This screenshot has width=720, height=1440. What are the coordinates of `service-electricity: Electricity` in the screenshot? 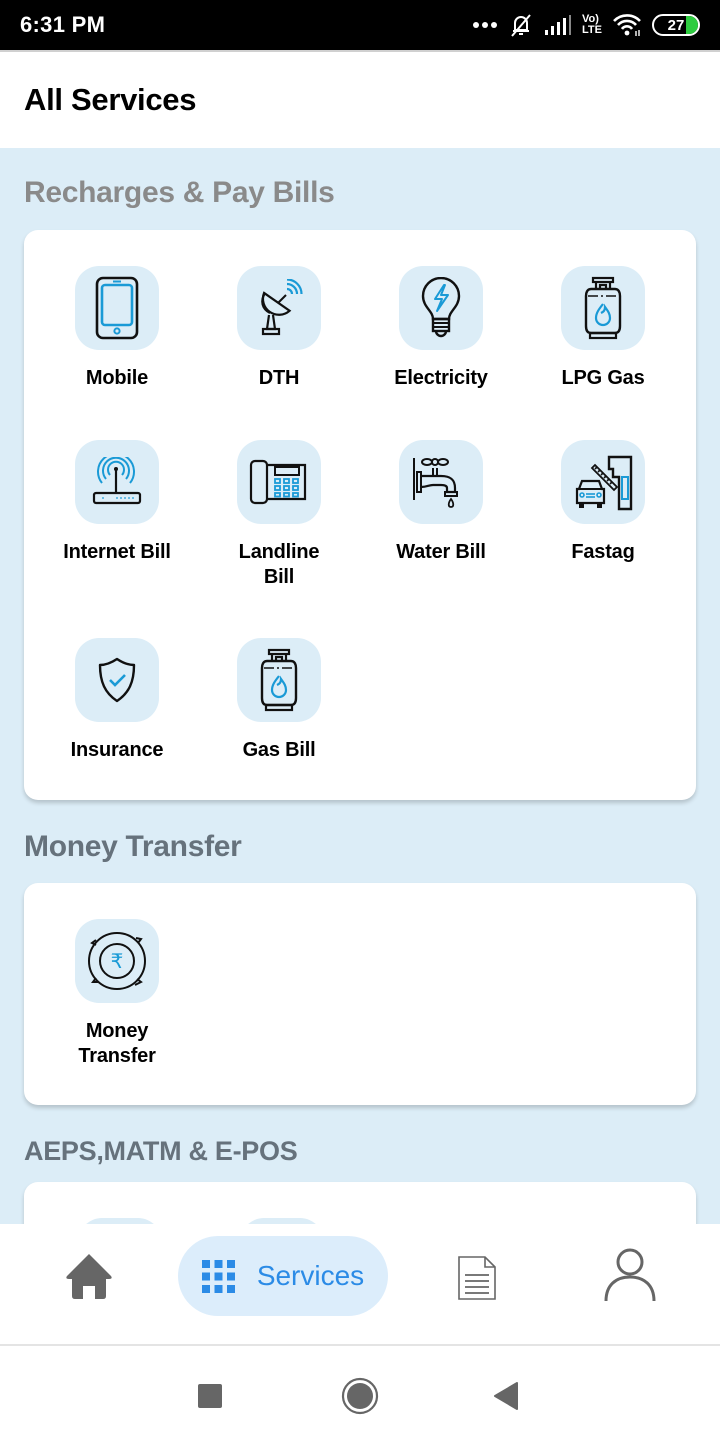 It's located at (441, 328).